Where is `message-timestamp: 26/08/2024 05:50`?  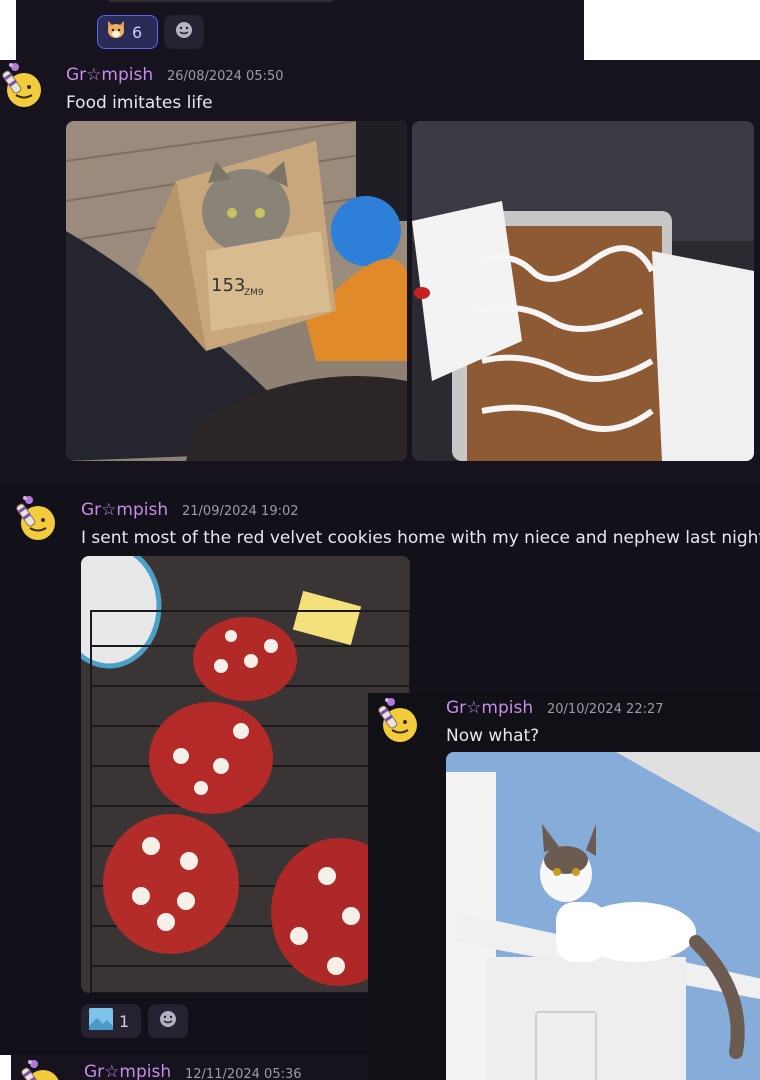 message-timestamp: 26/08/2024 05:50 is located at coordinates (225, 76).